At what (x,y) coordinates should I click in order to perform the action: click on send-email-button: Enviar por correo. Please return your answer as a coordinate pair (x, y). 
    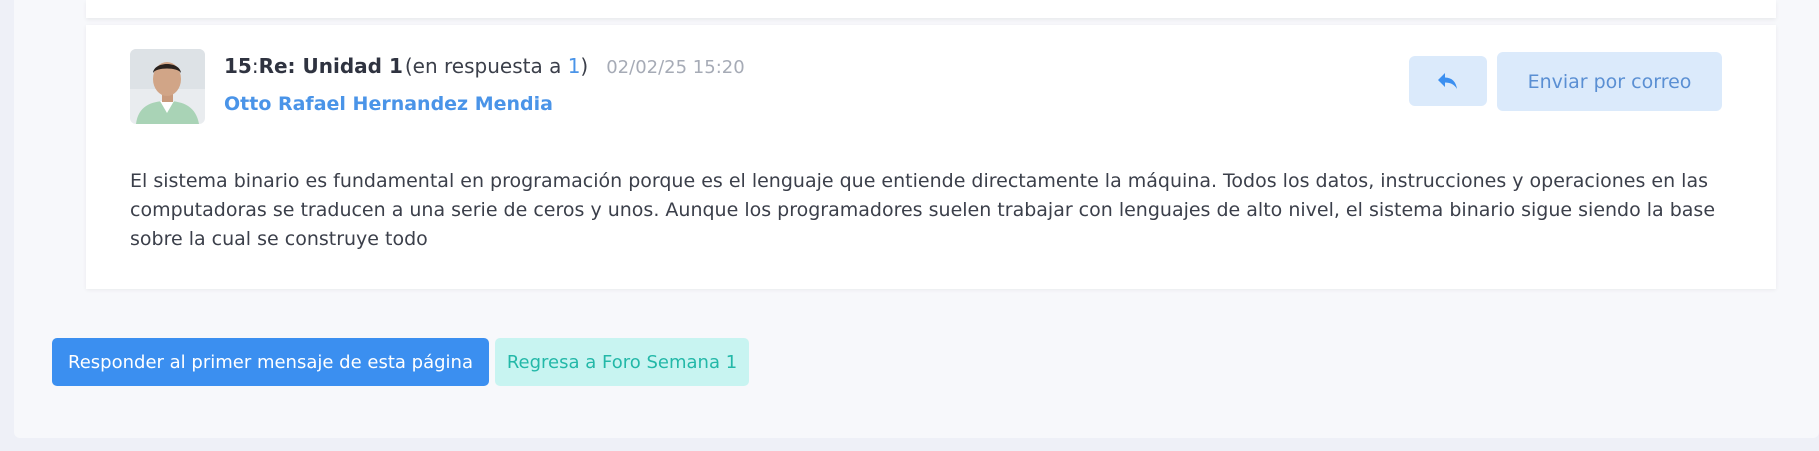
    Looking at the image, I should click on (1609, 81).